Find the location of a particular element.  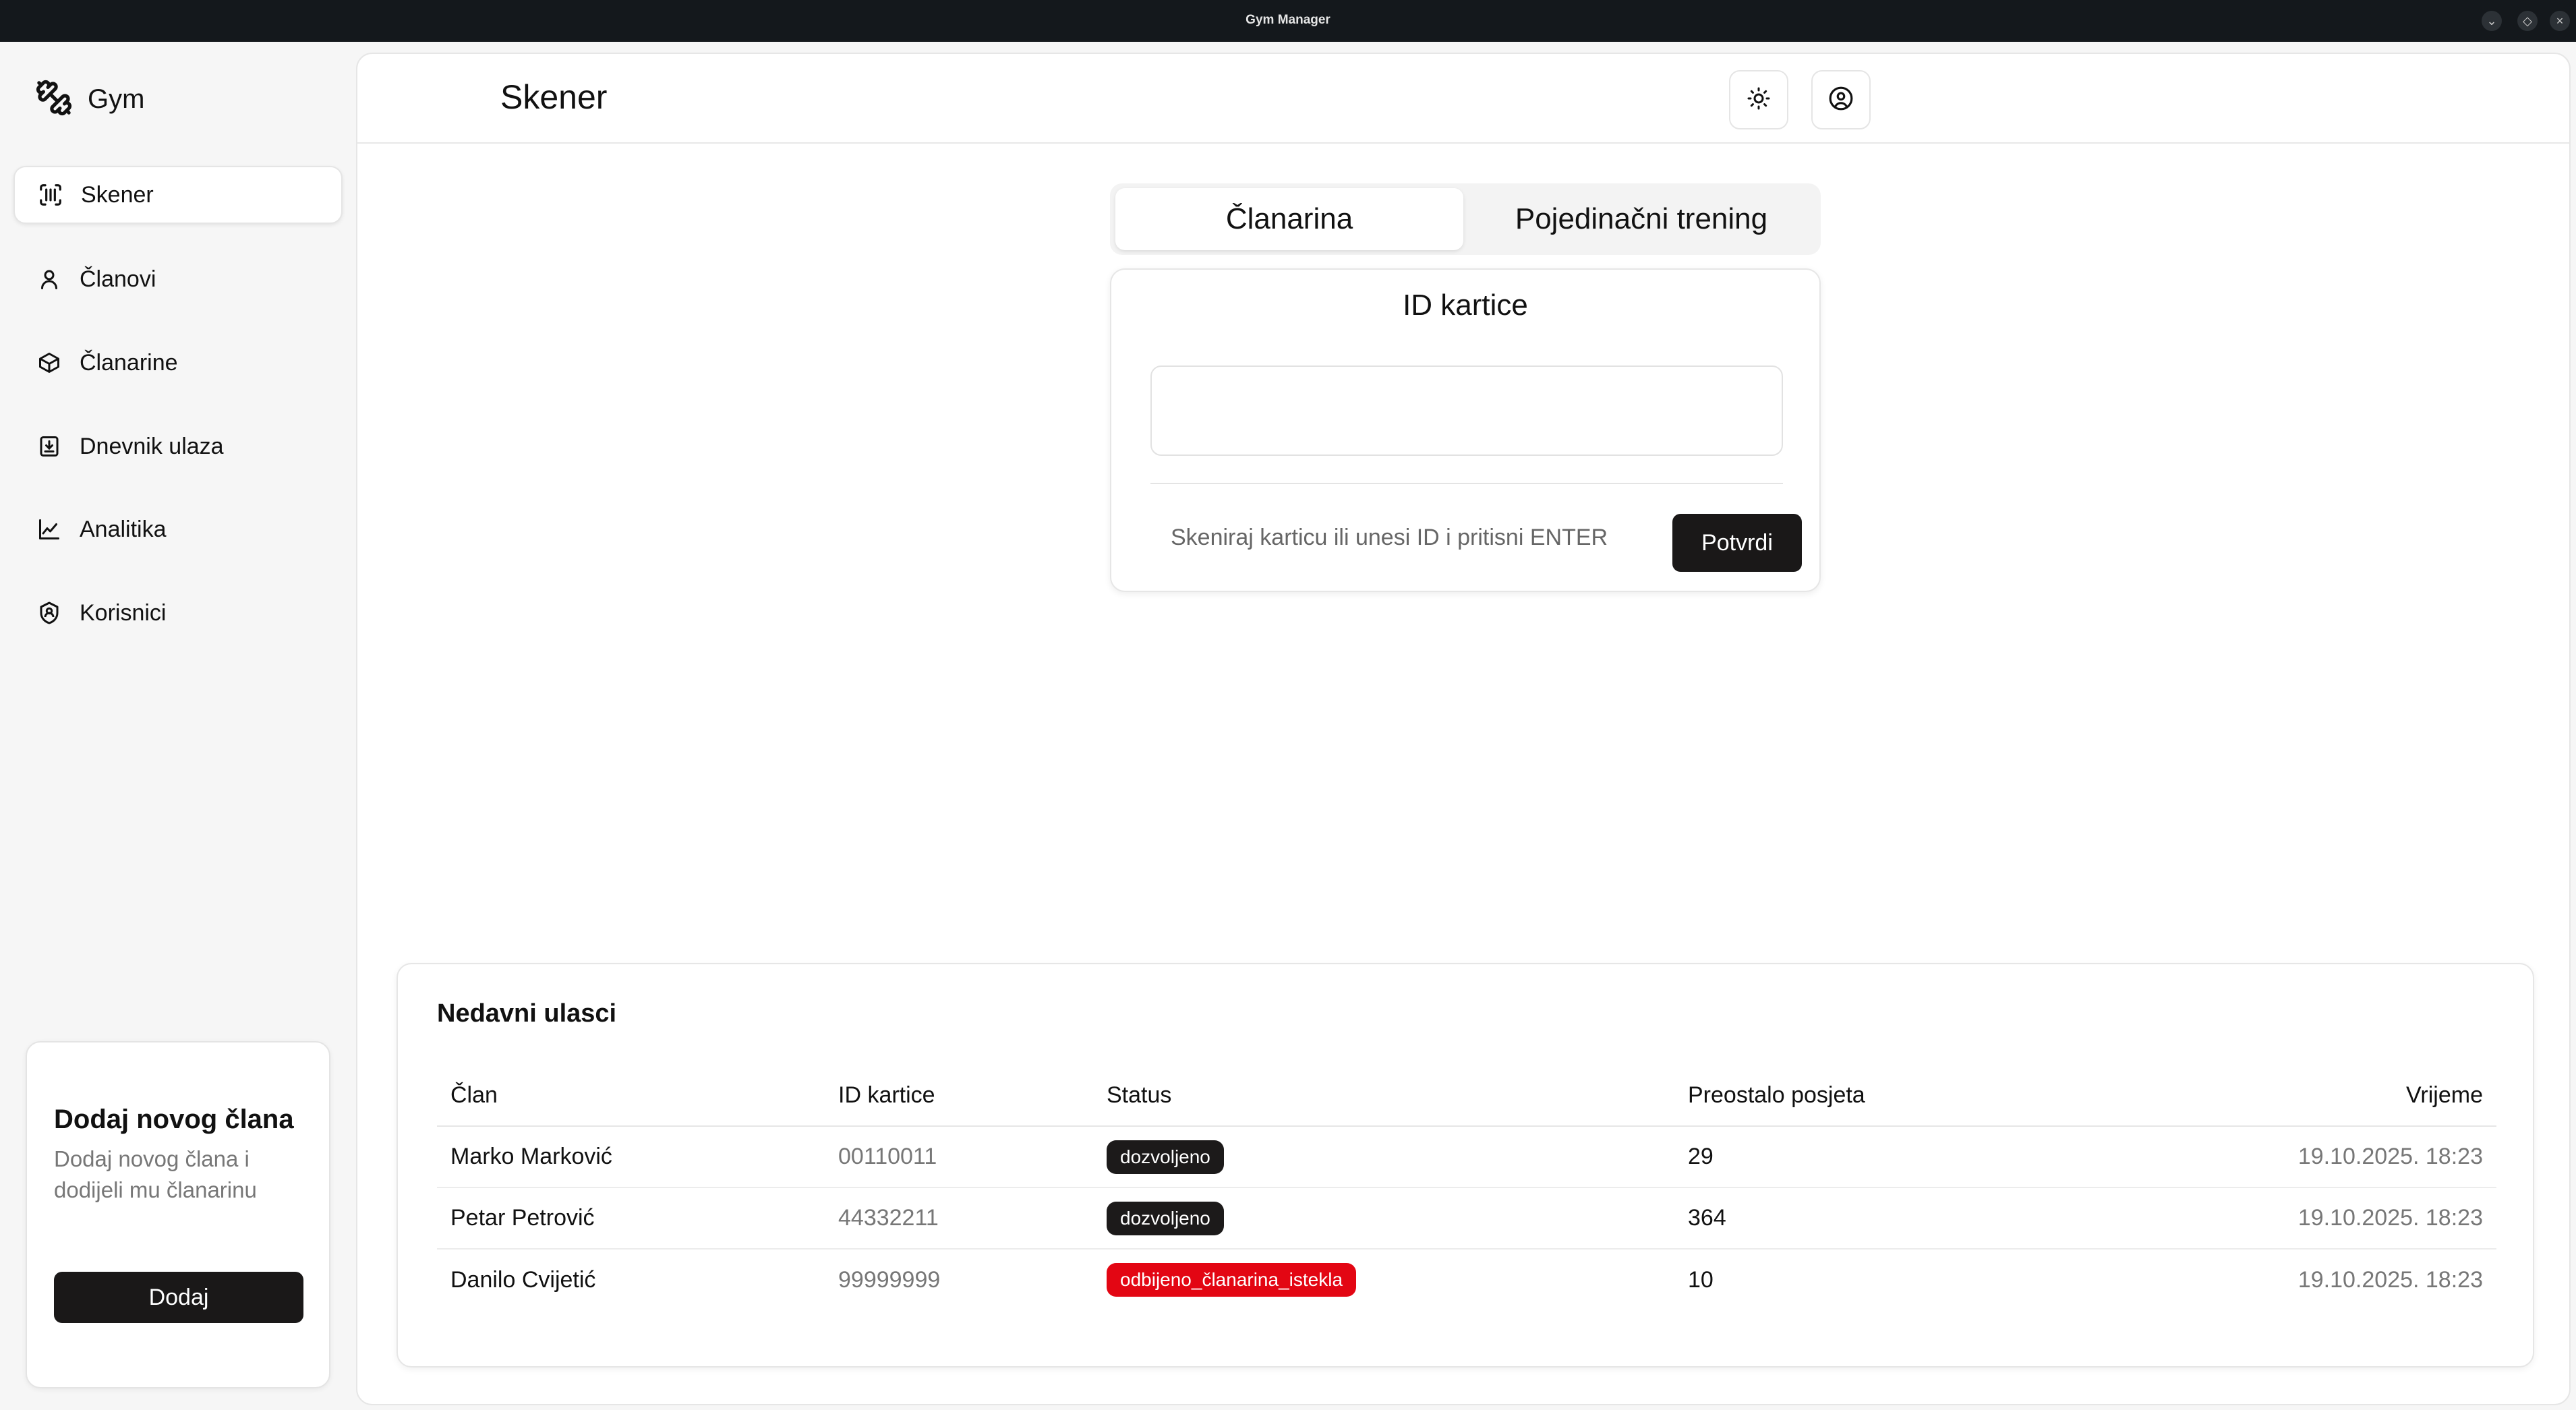

member-name: Danilo Cvijetić is located at coordinates (523, 1279).